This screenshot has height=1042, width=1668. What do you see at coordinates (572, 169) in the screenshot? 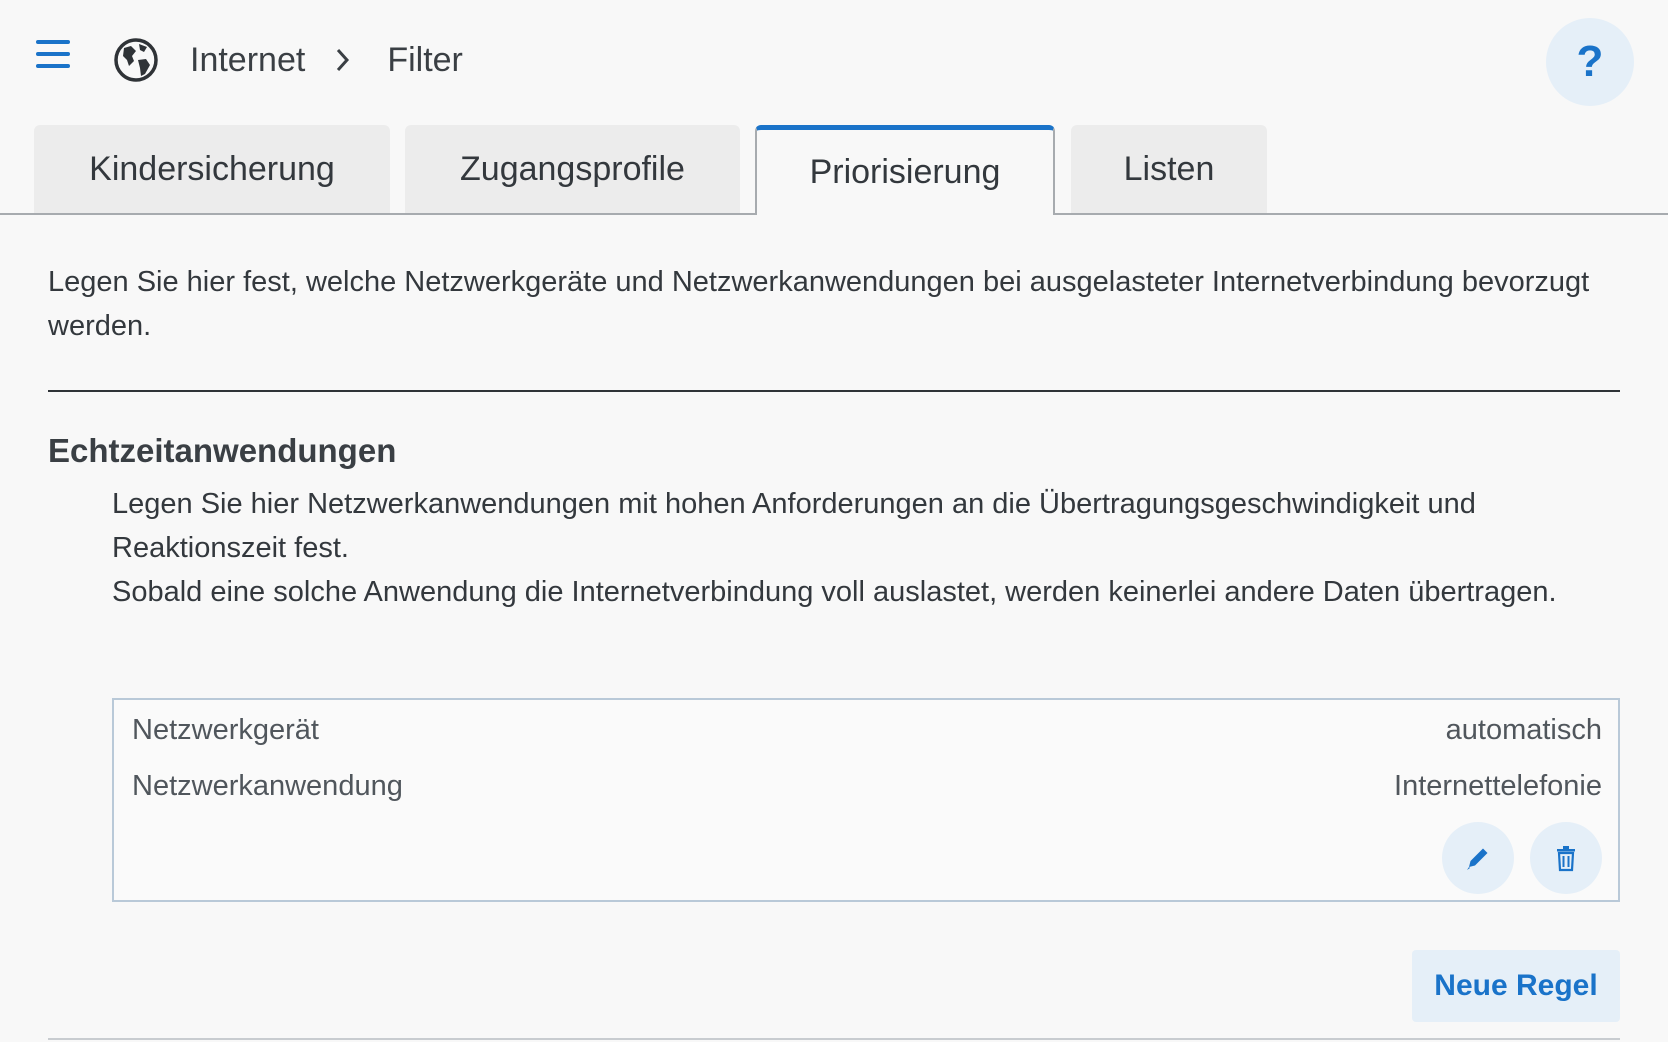
I see `tab-zugangsprofile: Zugangsprofile` at bounding box center [572, 169].